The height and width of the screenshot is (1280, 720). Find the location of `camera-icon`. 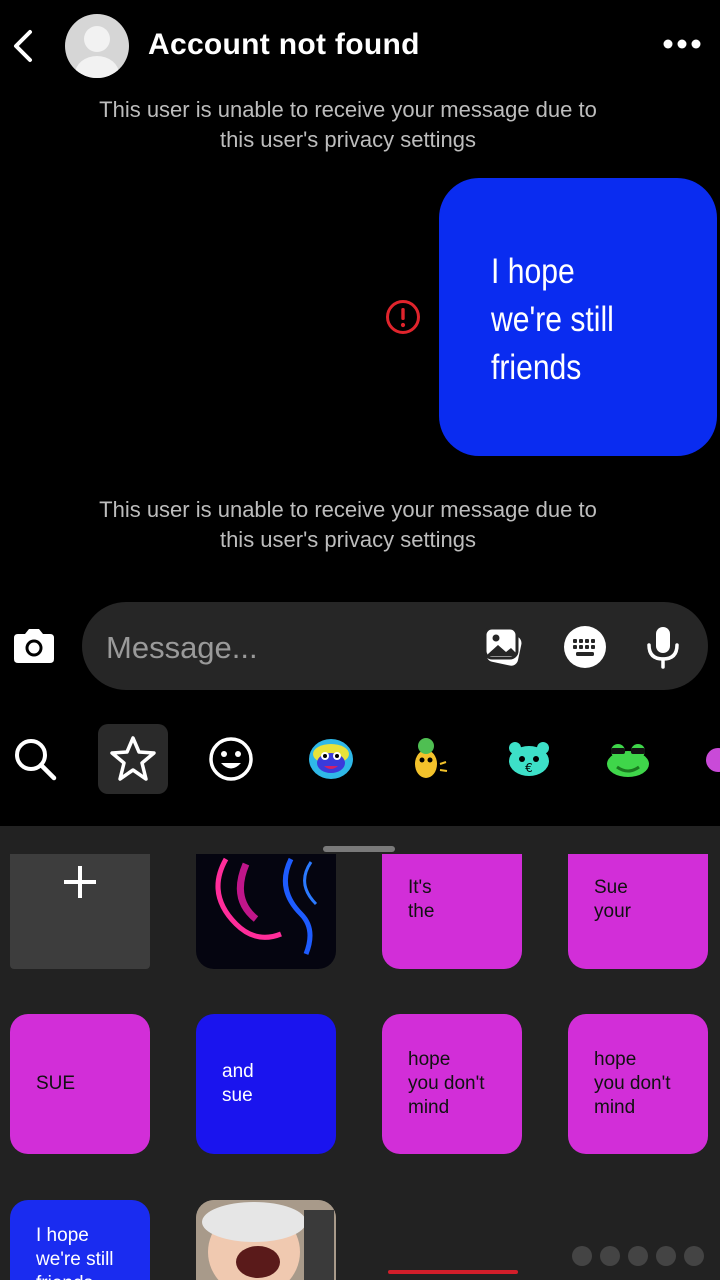

camera-icon is located at coordinates (34, 646).